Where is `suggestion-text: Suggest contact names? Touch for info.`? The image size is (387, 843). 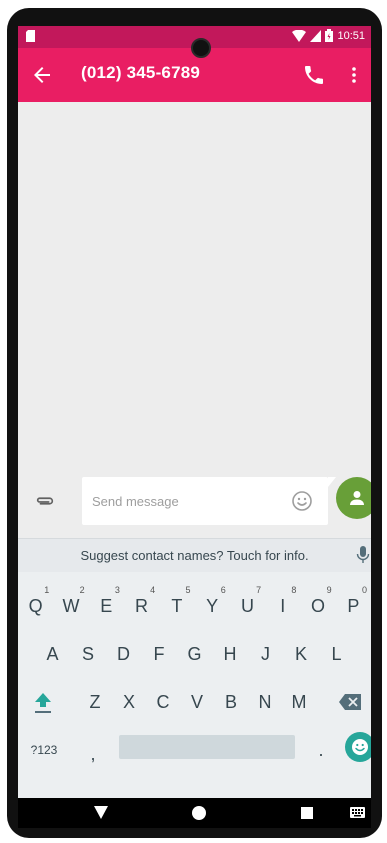 suggestion-text: Suggest contact names? Touch for info. is located at coordinates (194, 555).